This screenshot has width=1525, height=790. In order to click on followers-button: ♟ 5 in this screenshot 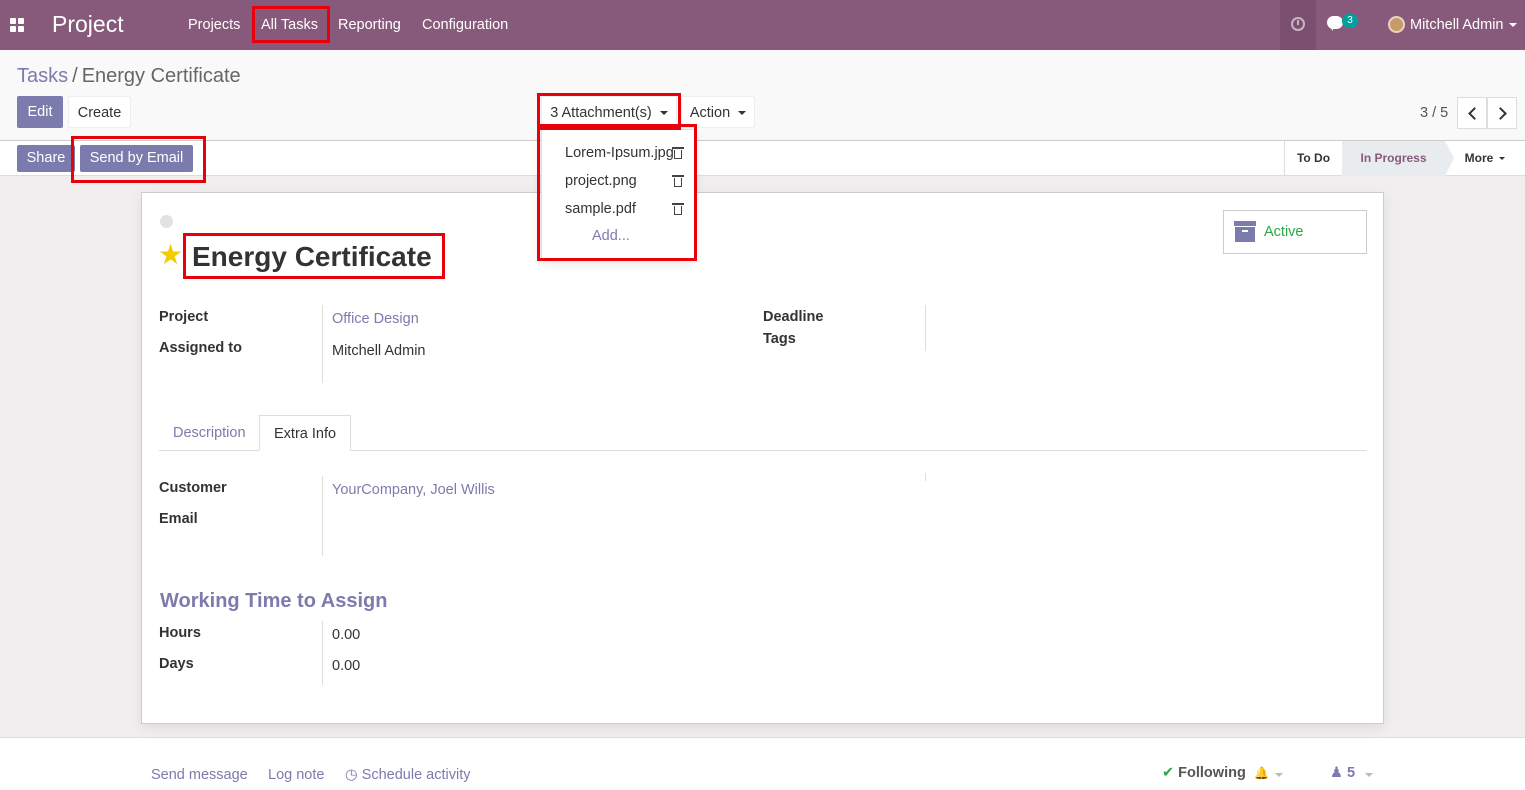, I will do `click(1342, 773)`.